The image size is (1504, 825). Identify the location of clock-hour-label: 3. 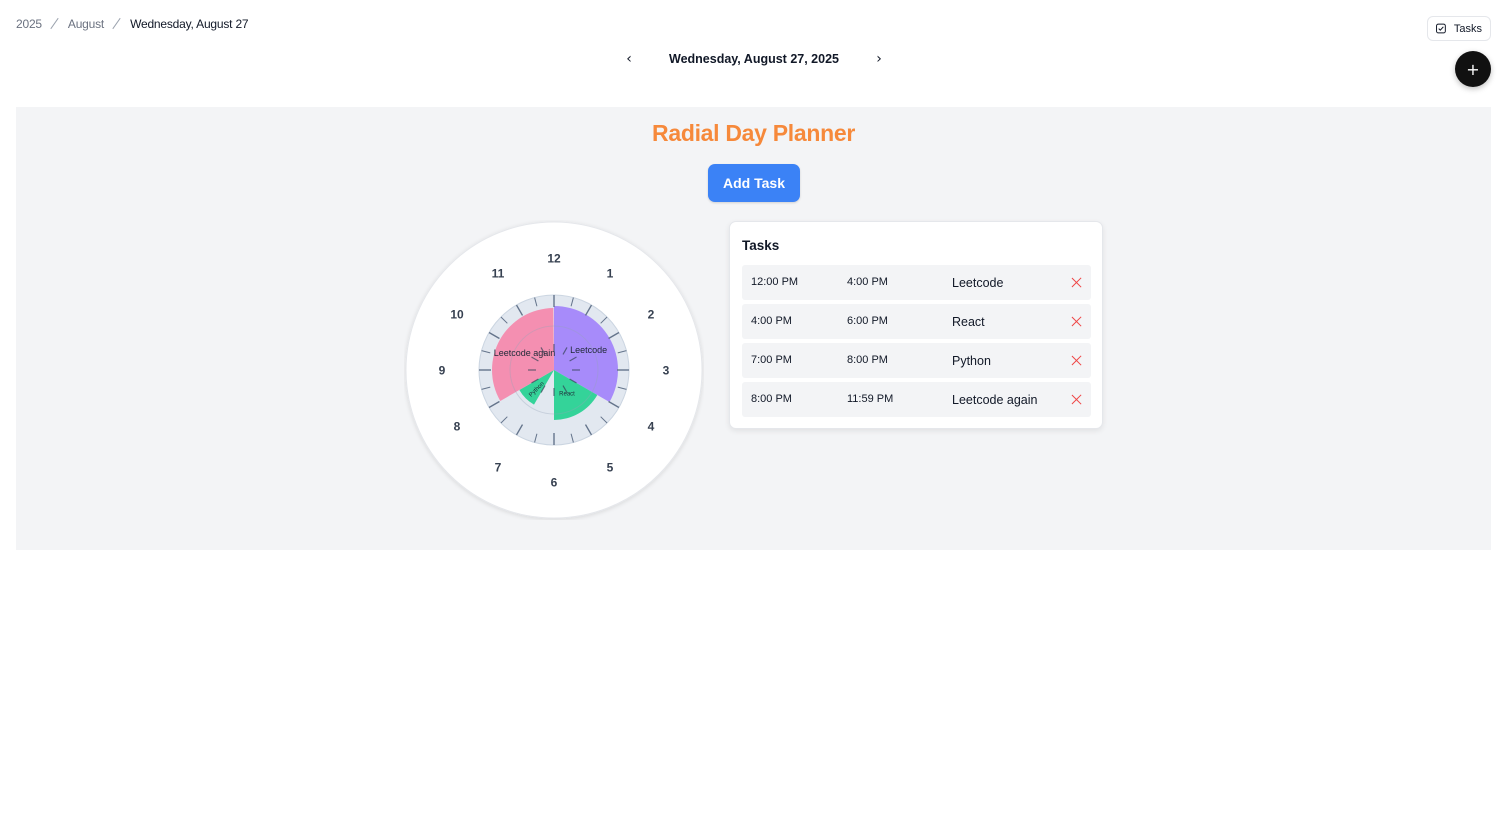
(666, 371).